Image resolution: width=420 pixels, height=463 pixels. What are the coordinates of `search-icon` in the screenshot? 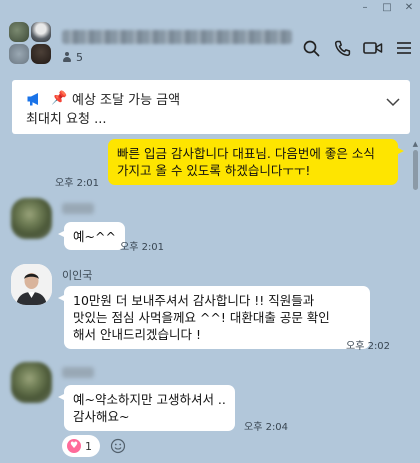 It's located at (311, 48).